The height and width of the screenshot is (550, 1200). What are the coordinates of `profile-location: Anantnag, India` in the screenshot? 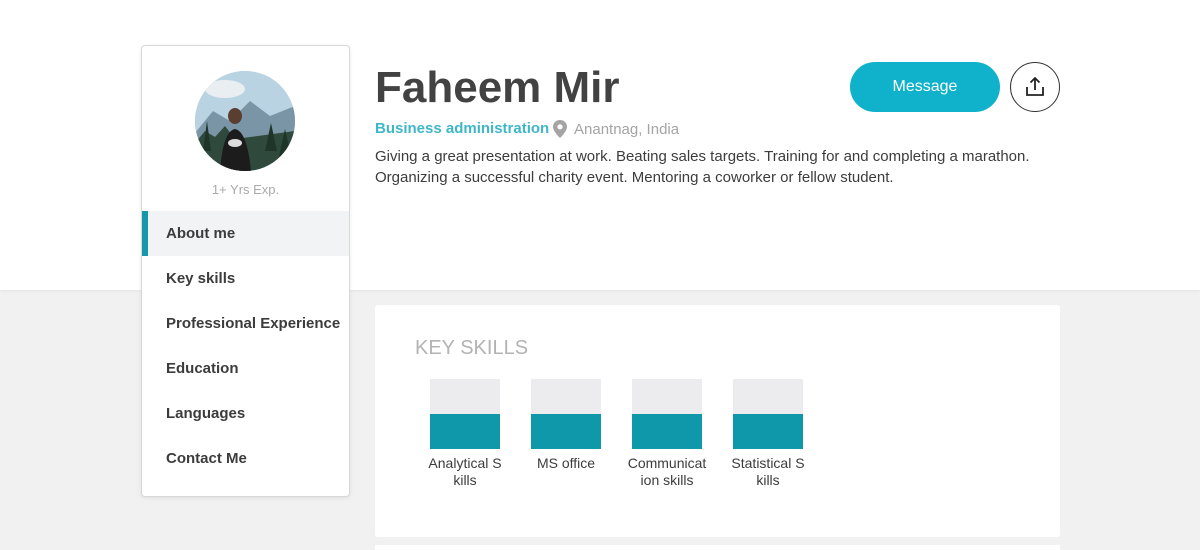 It's located at (616, 129).